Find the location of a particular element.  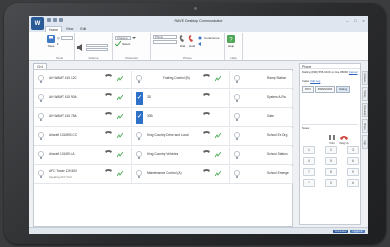

key-star: * is located at coordinates (309, 183).